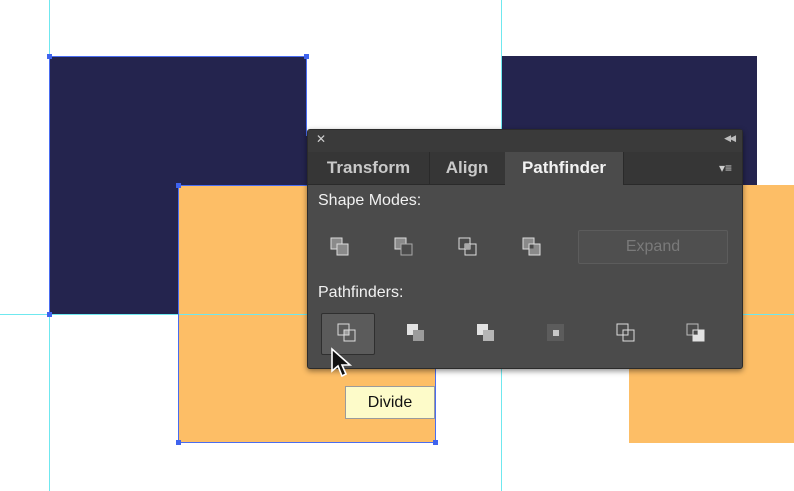  What do you see at coordinates (361, 292) in the screenshot?
I see `pathfinders-label: Pathfinders:` at bounding box center [361, 292].